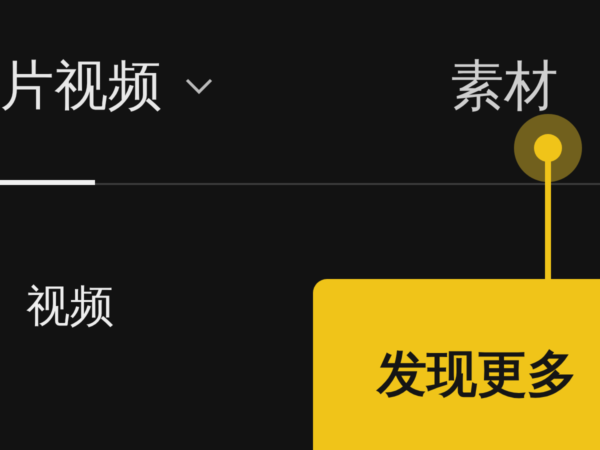 This screenshot has width=600, height=450. Describe the element at coordinates (548, 148) in the screenshot. I see `highlight-dot-icon` at that location.